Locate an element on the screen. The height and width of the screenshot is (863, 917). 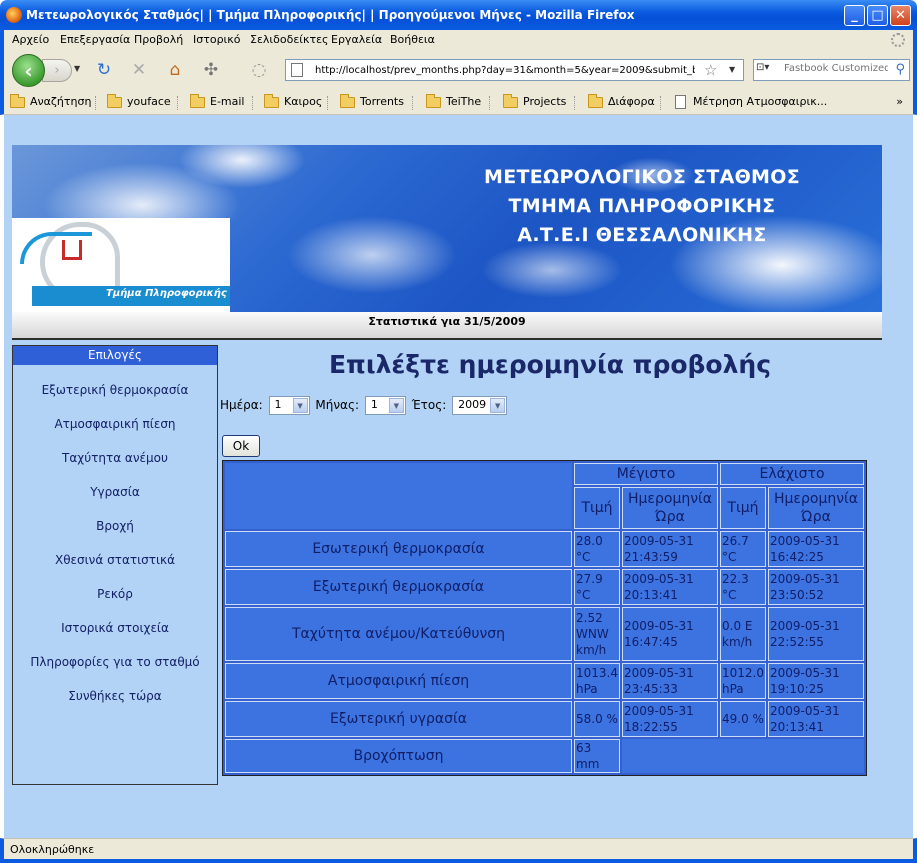
min-datetime: 2009-05-31 23:50:52 is located at coordinates (816, 587).